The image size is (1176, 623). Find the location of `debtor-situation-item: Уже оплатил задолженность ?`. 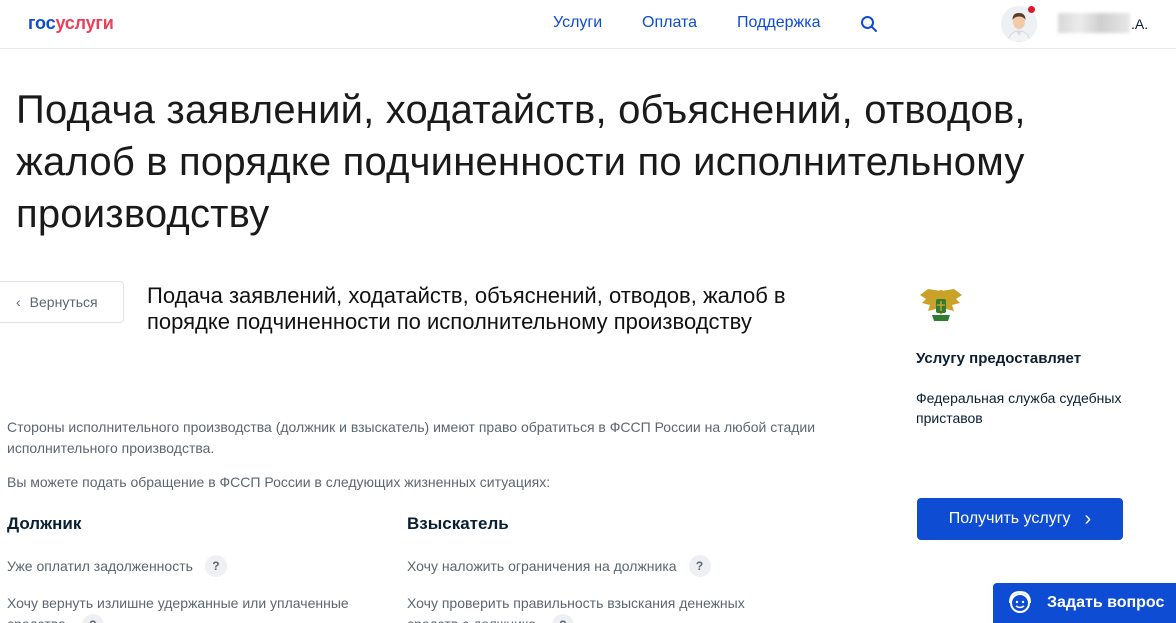

debtor-situation-item: Уже оплатил задолженность ? is located at coordinates (117, 566).